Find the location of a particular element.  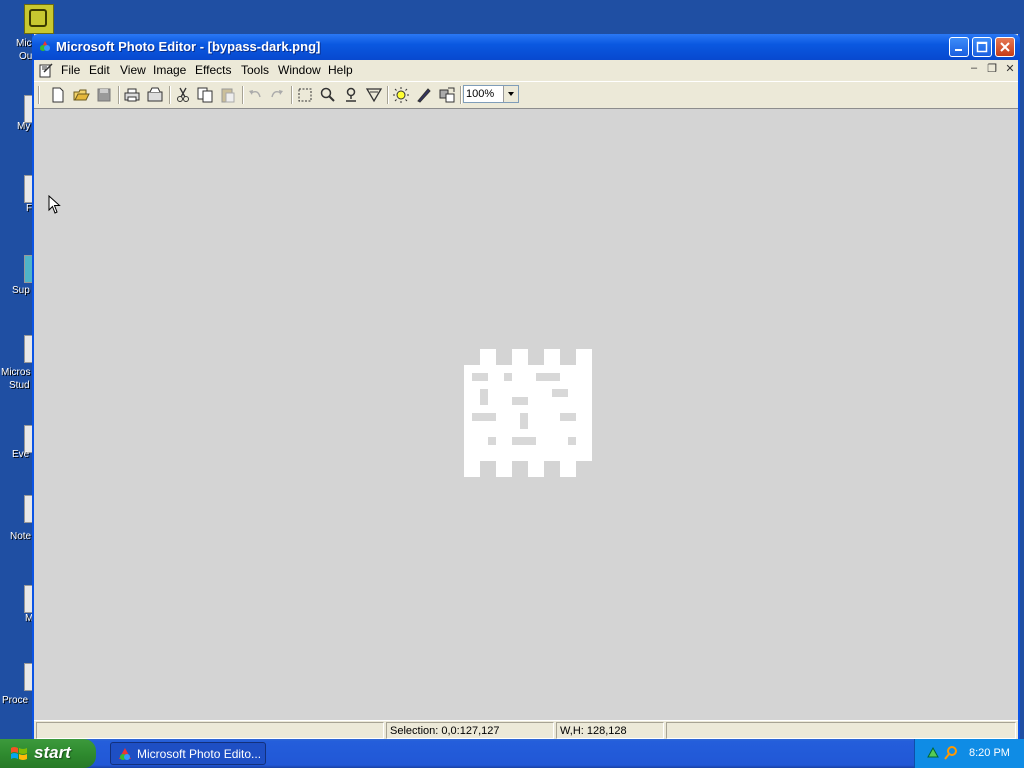

desktop-icon-outlook is located at coordinates (39, 19).